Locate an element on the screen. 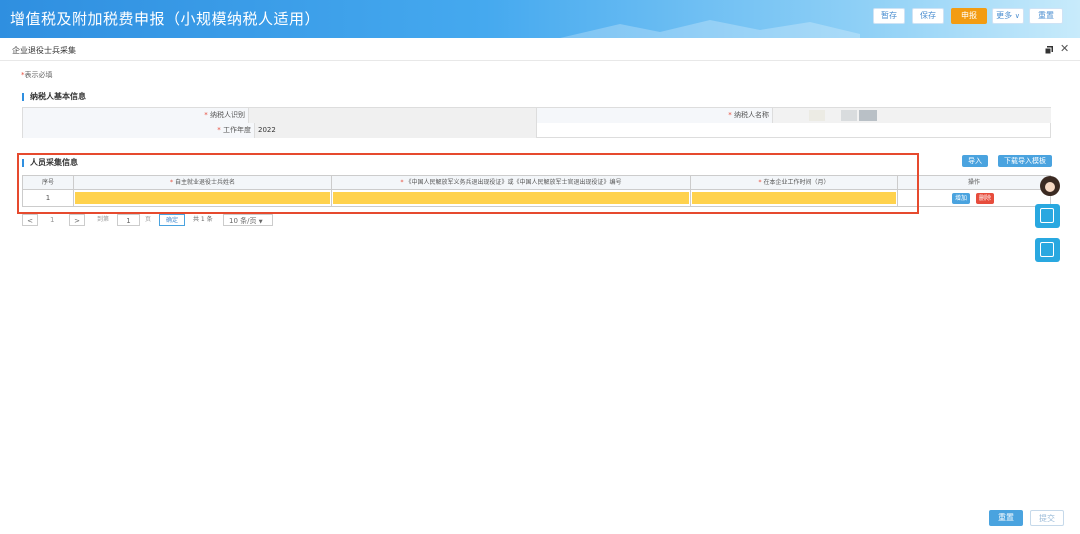 Image resolution: width=1080 pixels, height=534 pixels. close-icon: ✕ is located at coordinates (1064, 48).